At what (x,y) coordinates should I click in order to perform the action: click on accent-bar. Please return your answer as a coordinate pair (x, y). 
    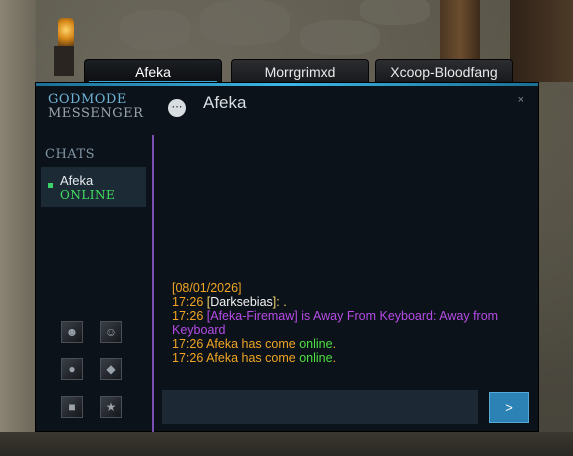
    Looking at the image, I should click on (287, 84).